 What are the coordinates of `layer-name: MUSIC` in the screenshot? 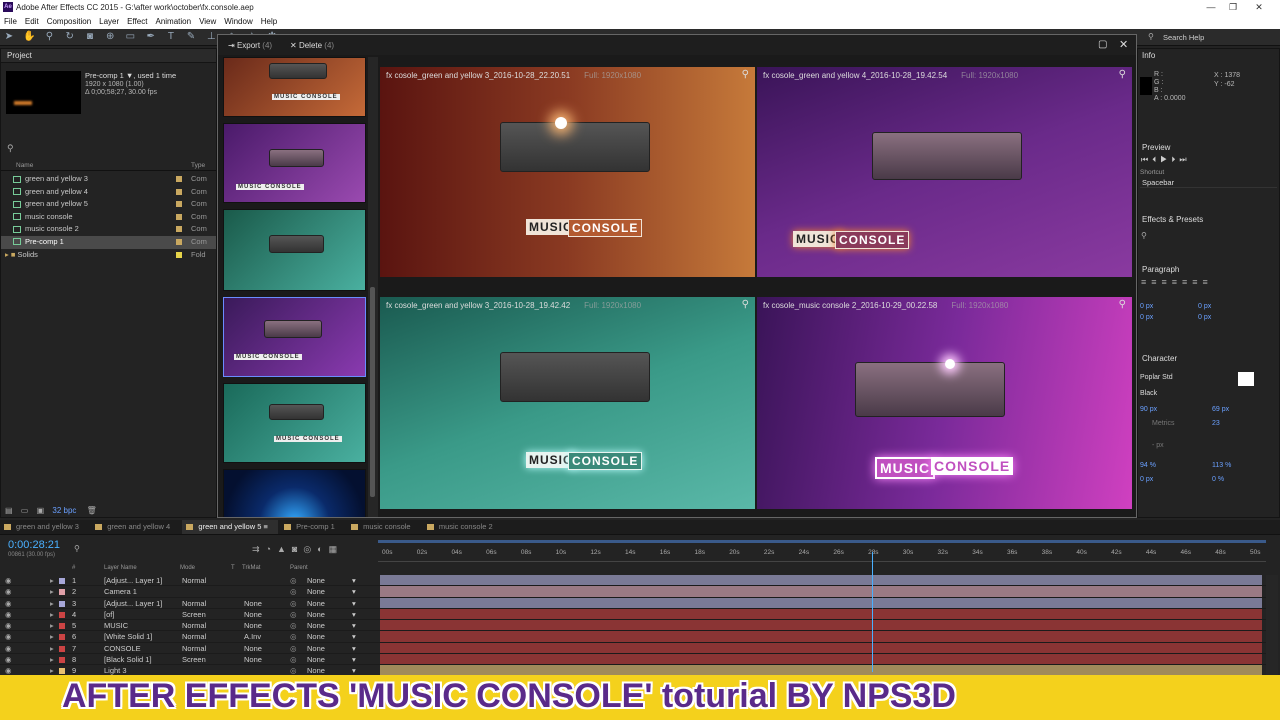 It's located at (116, 625).